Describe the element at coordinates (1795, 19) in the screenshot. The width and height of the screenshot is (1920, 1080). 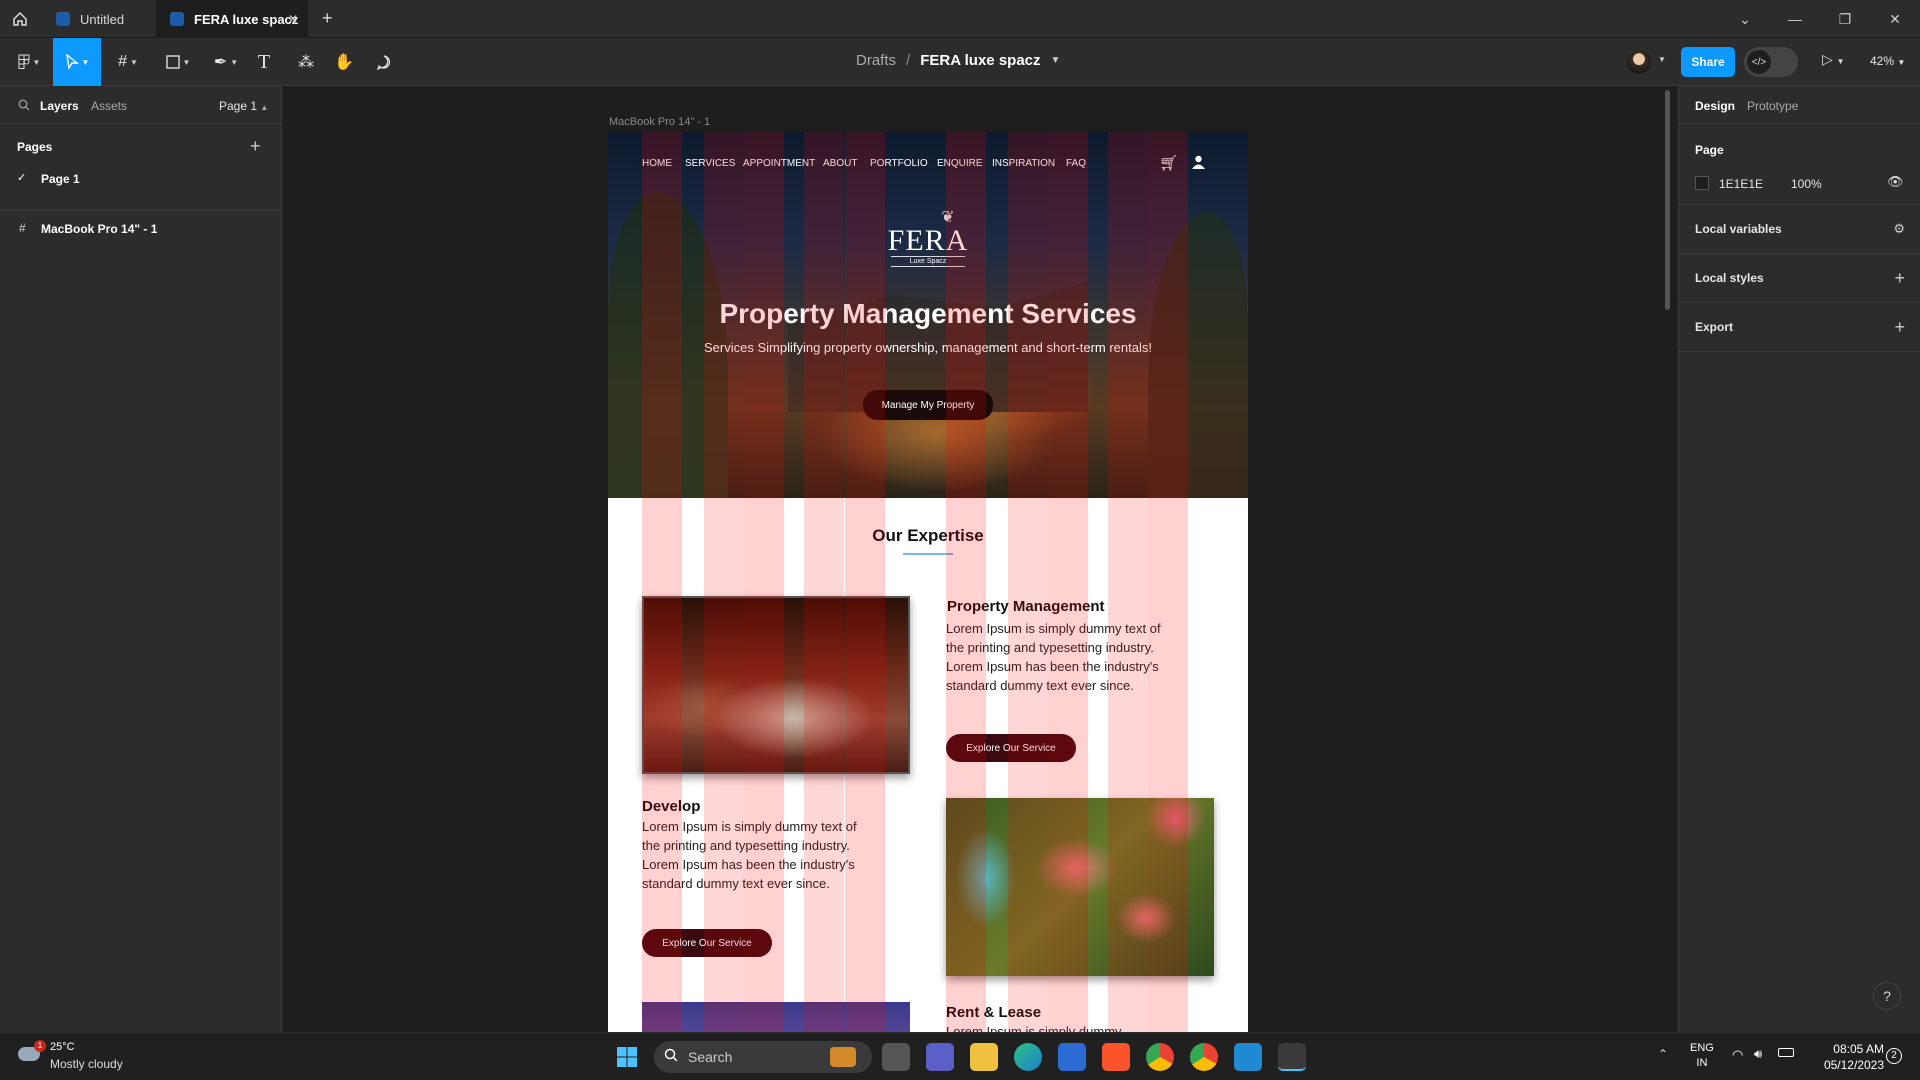
I see `minimize-icon: —` at that location.